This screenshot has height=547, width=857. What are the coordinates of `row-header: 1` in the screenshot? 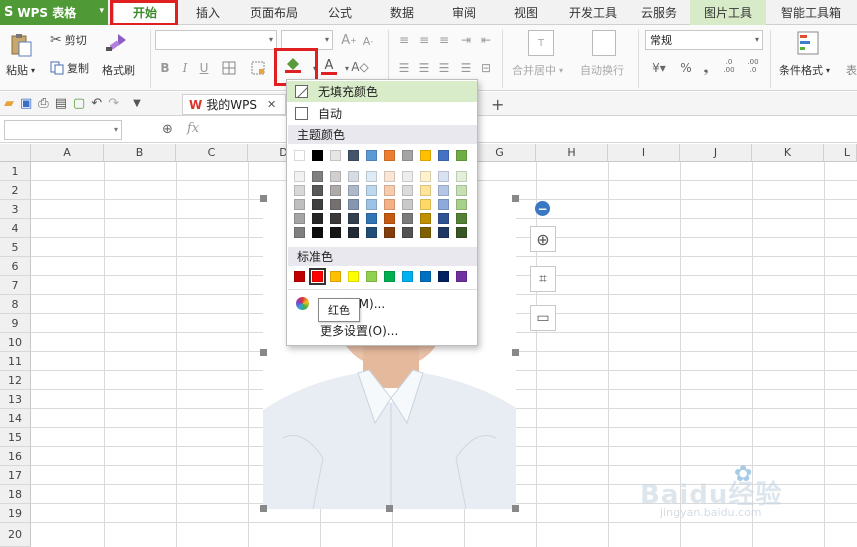 It's located at (15, 171).